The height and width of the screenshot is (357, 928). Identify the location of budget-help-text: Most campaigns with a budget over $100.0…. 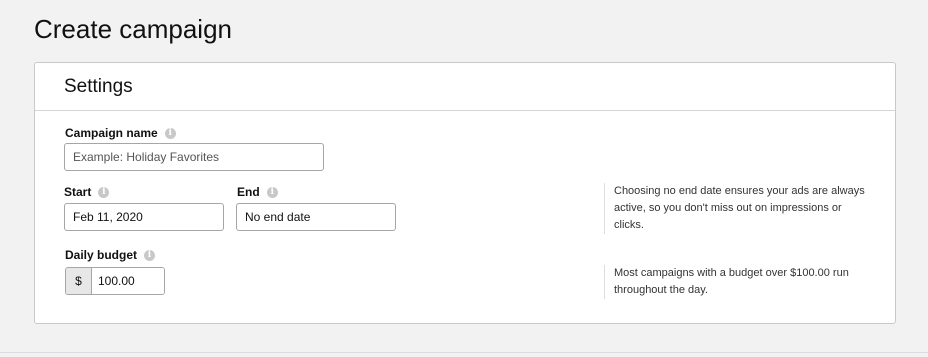
(739, 282).